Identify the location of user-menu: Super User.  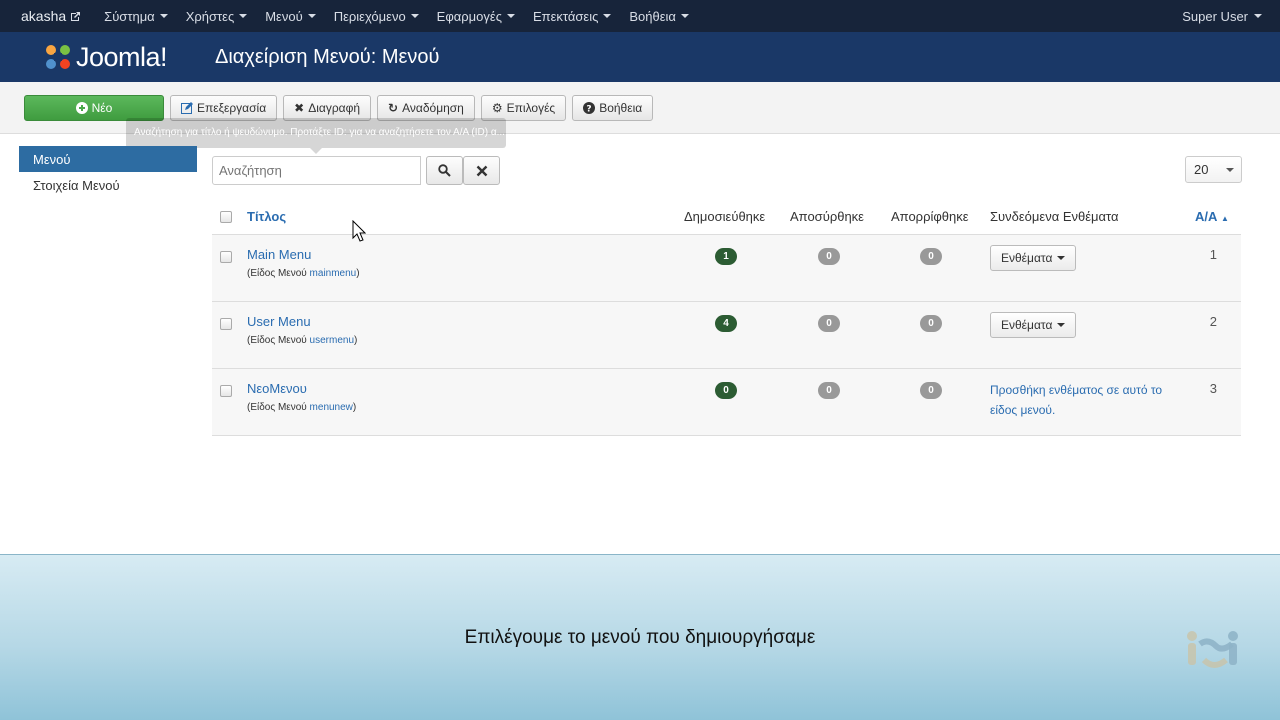
(1231, 16).